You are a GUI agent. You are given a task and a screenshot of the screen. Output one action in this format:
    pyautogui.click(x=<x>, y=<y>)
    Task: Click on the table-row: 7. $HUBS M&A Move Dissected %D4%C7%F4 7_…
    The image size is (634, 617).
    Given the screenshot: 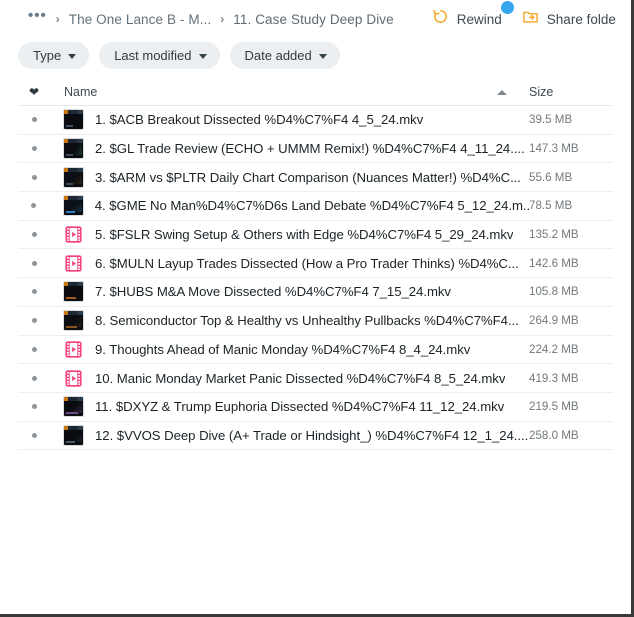 What is the action you would take?
    pyautogui.click(x=315, y=292)
    